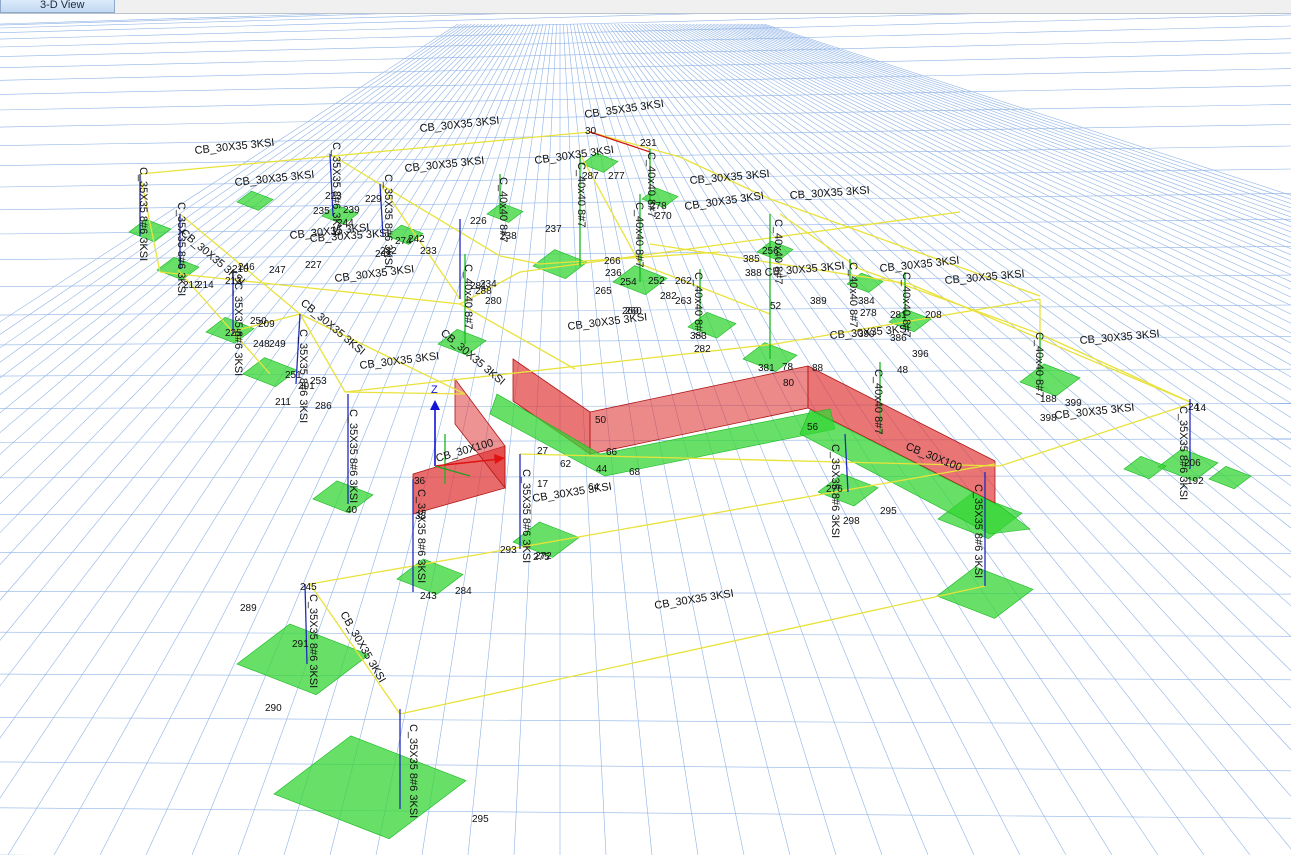 The height and width of the screenshot is (855, 1291). I want to click on node-label: 290, so click(273, 708).